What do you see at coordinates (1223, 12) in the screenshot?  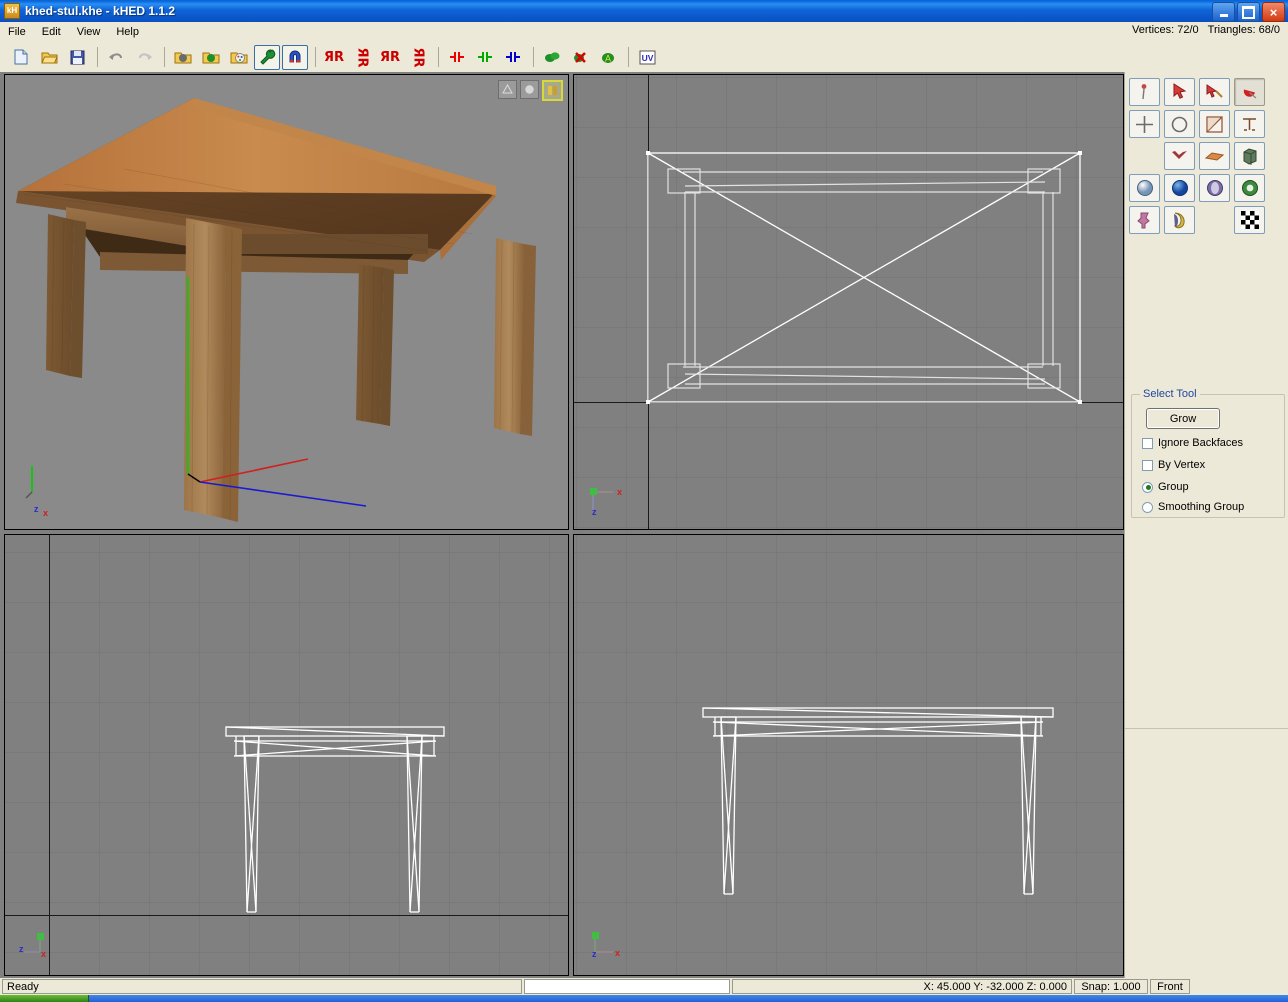 I see `minimize-button` at bounding box center [1223, 12].